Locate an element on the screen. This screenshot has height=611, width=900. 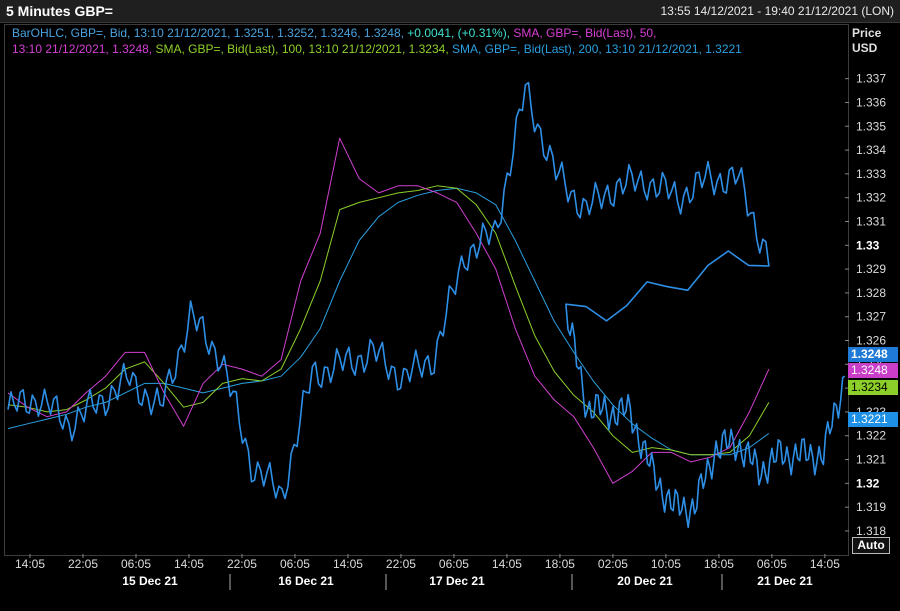
y-tick-label: 1.335 is located at coordinates (871, 126).